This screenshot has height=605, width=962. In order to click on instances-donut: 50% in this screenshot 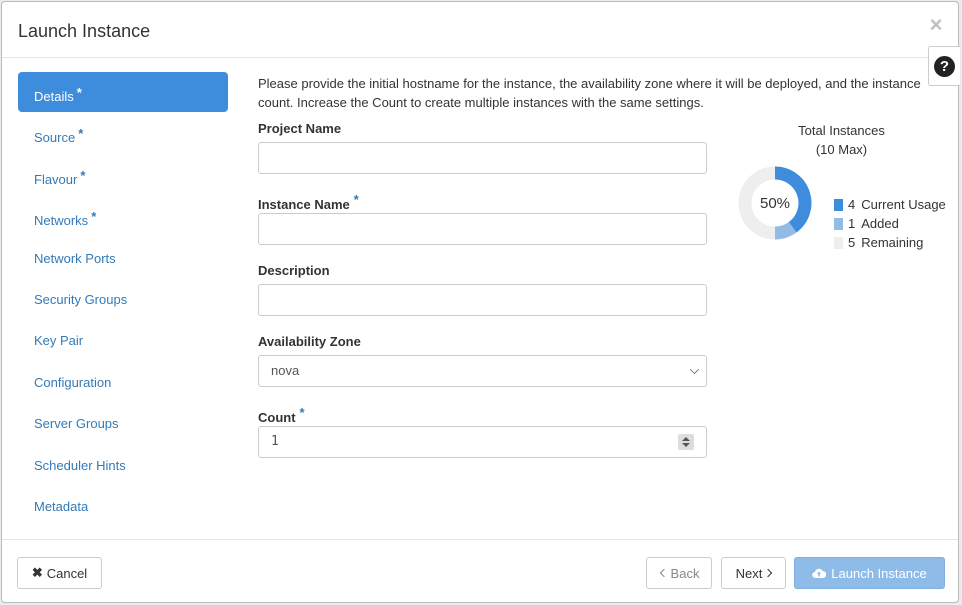, I will do `click(775, 203)`.